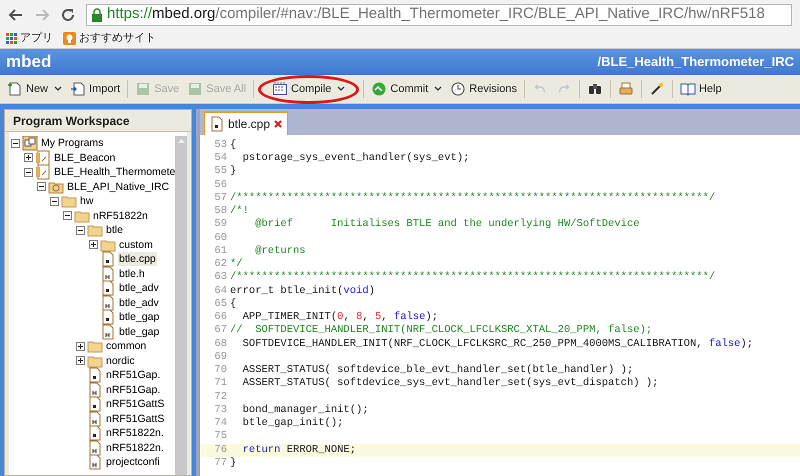  Describe the element at coordinates (133, 462) in the screenshot. I see `tree-item: projectconfi` at that location.